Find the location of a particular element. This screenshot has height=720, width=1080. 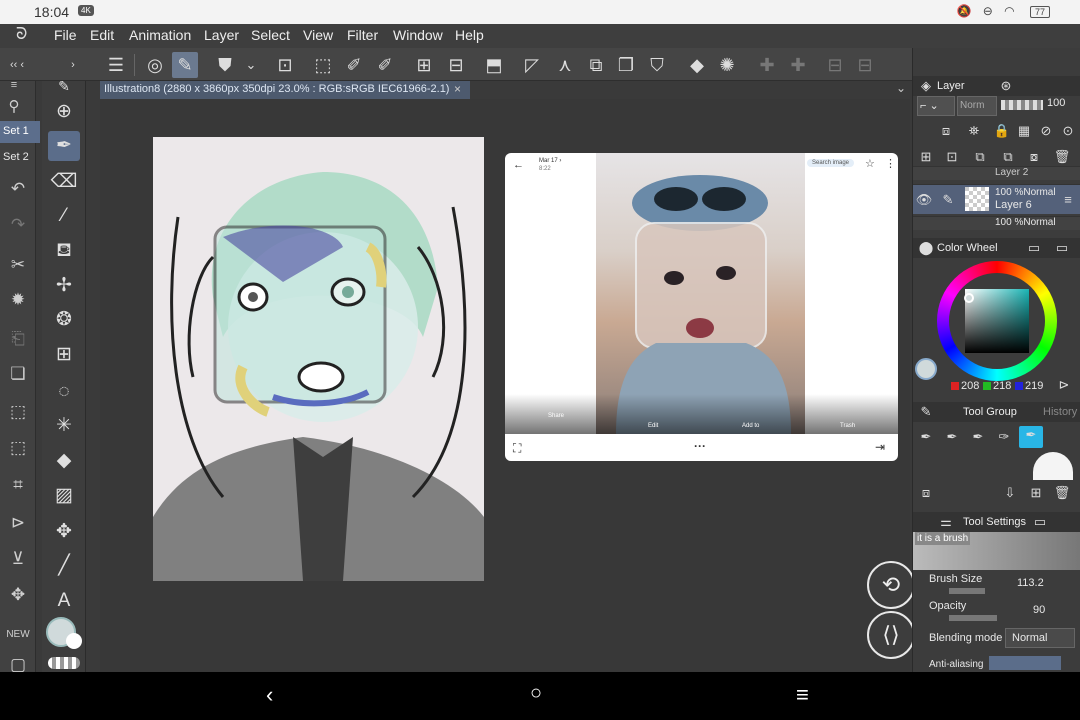

layer-row: Layer 2 is located at coordinates (996, 173).